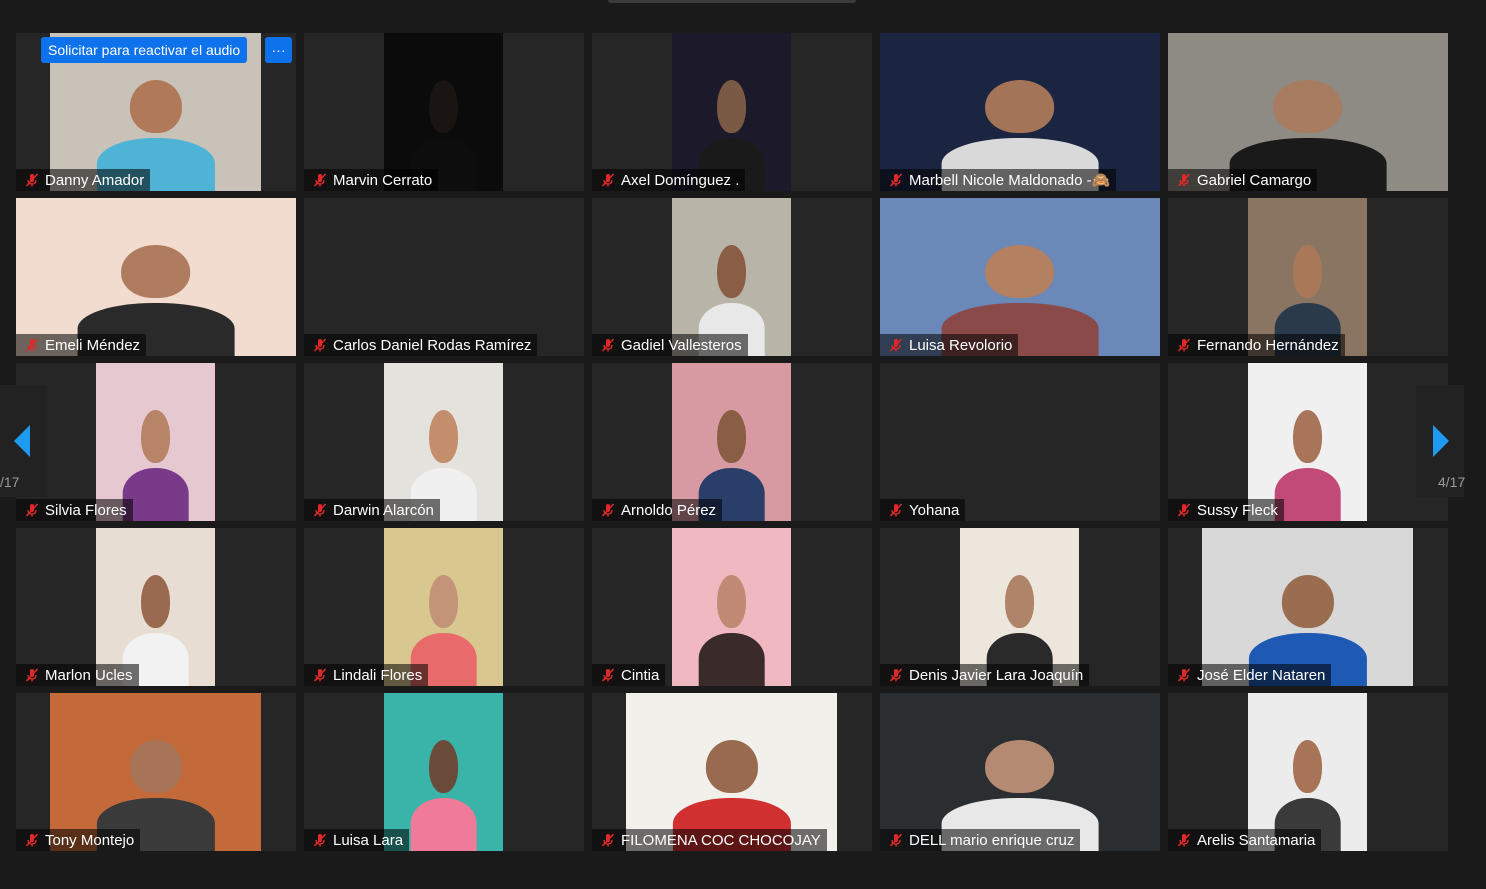  What do you see at coordinates (383, 180) in the screenshot?
I see `participant-name: Marvin Cerrato` at bounding box center [383, 180].